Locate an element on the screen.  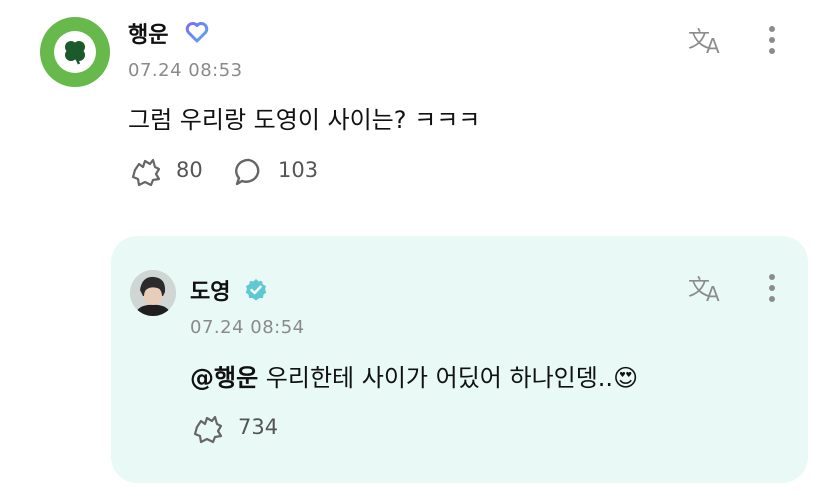
reply-text: @행운 우리한테 사이가 어딨어 하나인뎅..😍 is located at coordinates (414, 375).